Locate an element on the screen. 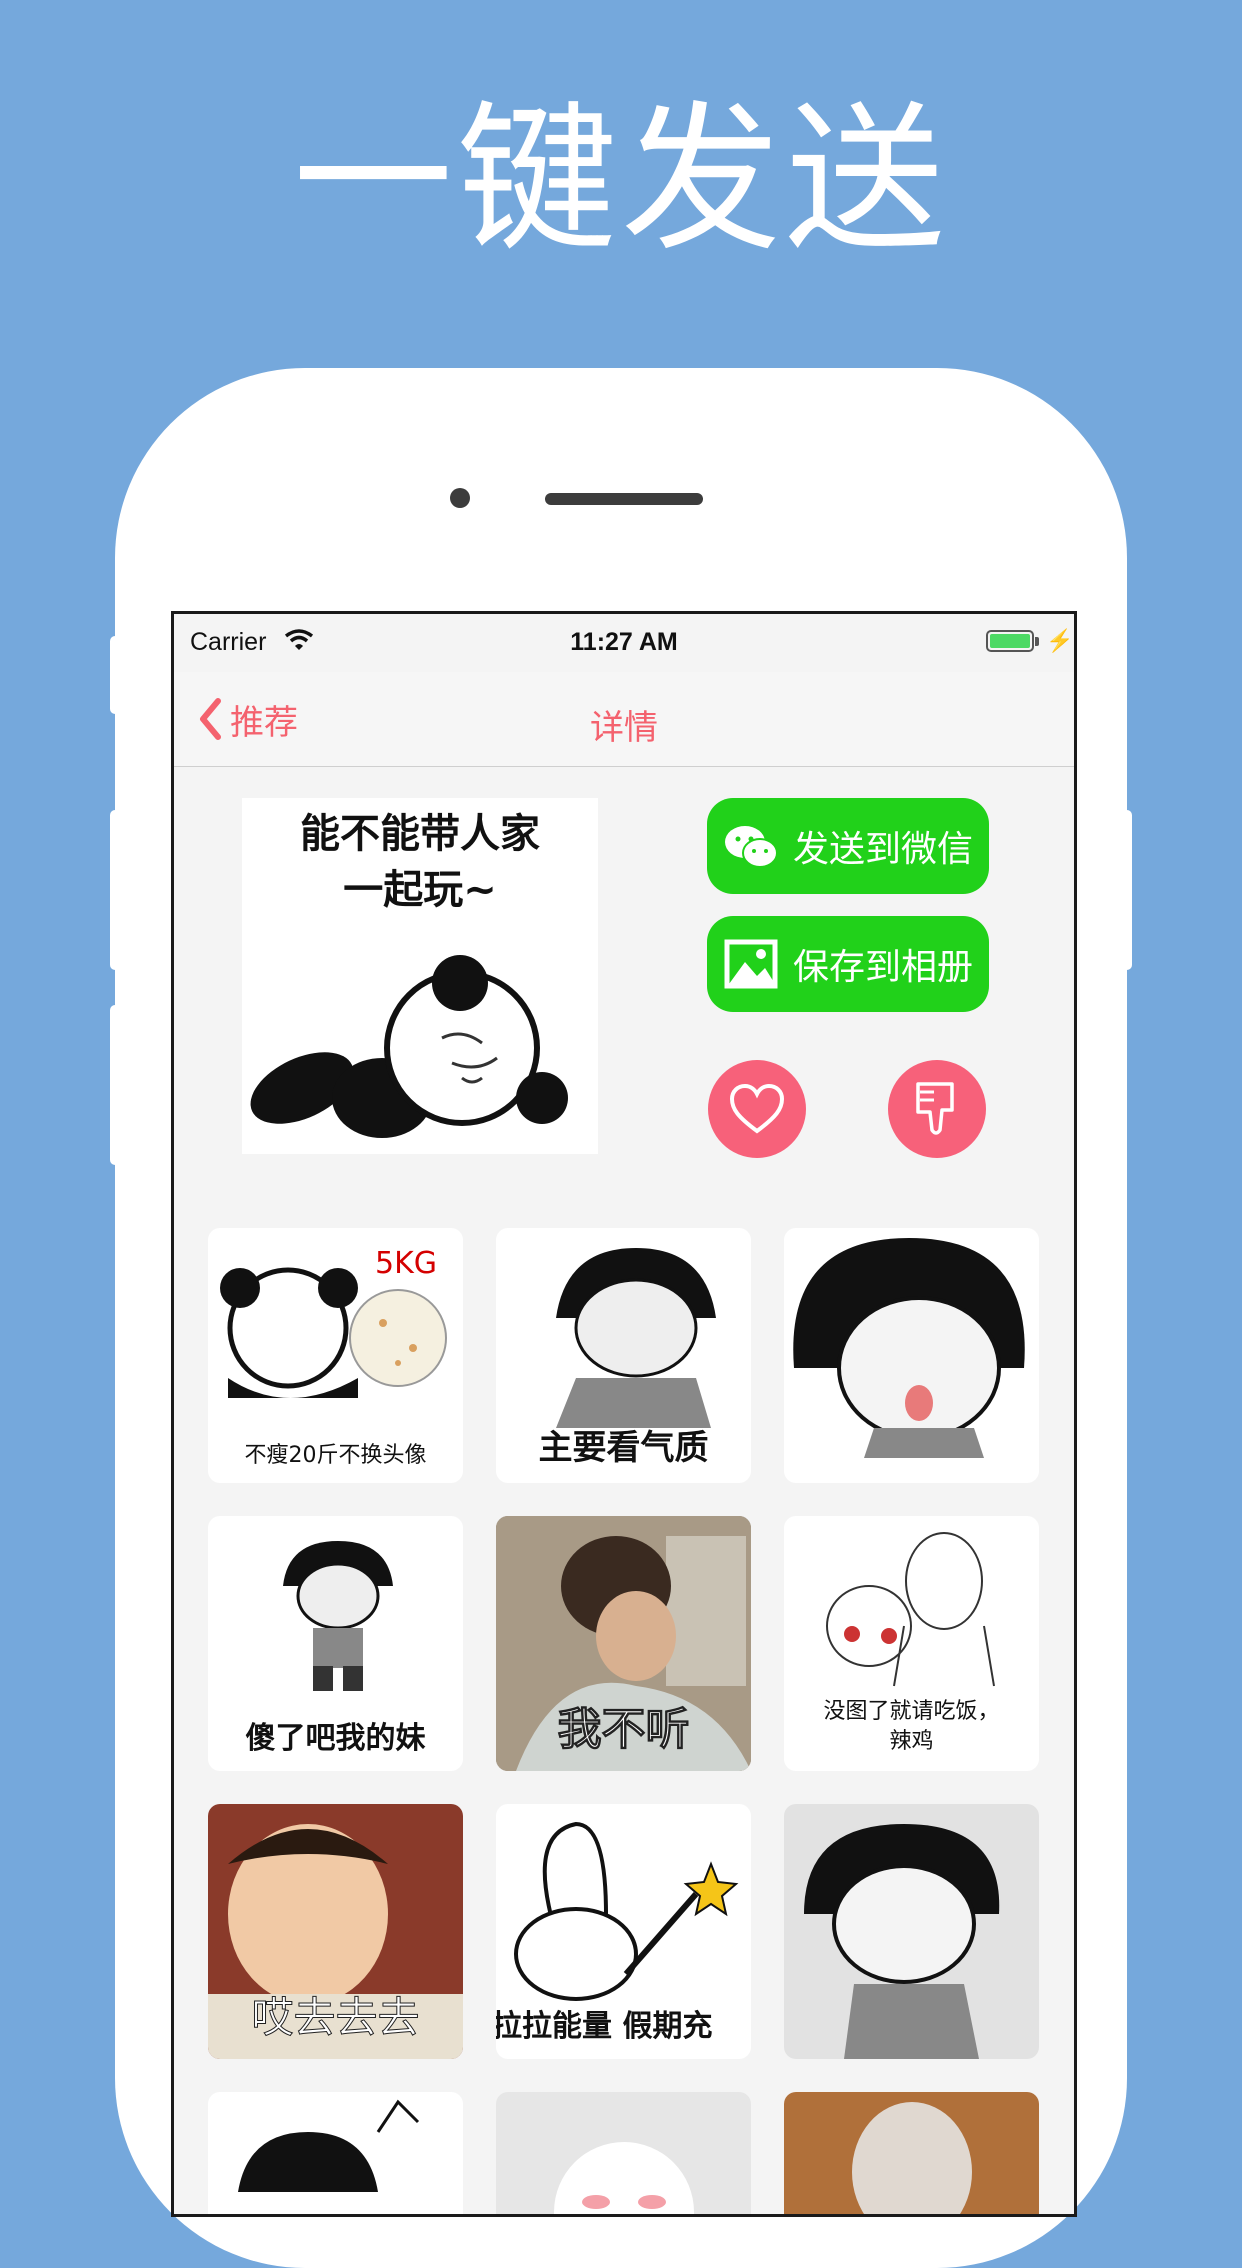 Image resolution: width=1242 pixels, height=2268 pixels. save-to-album-button: 保存到相册 is located at coordinates (848, 964).